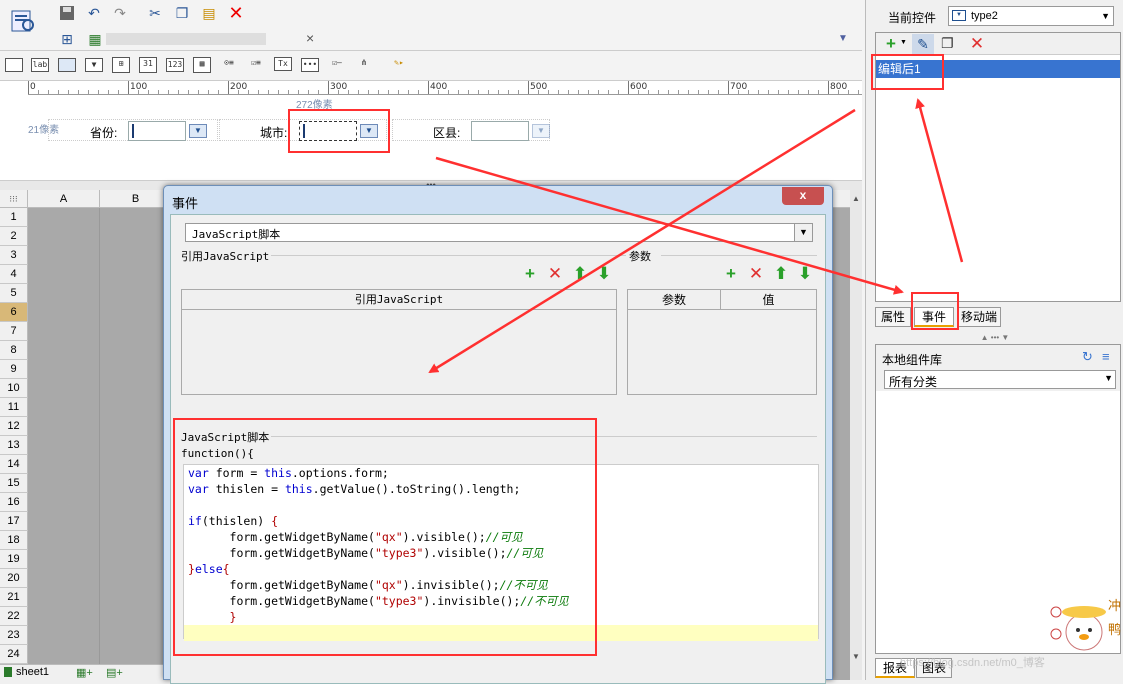  What do you see at coordinates (14, 445) in the screenshot?
I see `row-header: 13` at bounding box center [14, 445].